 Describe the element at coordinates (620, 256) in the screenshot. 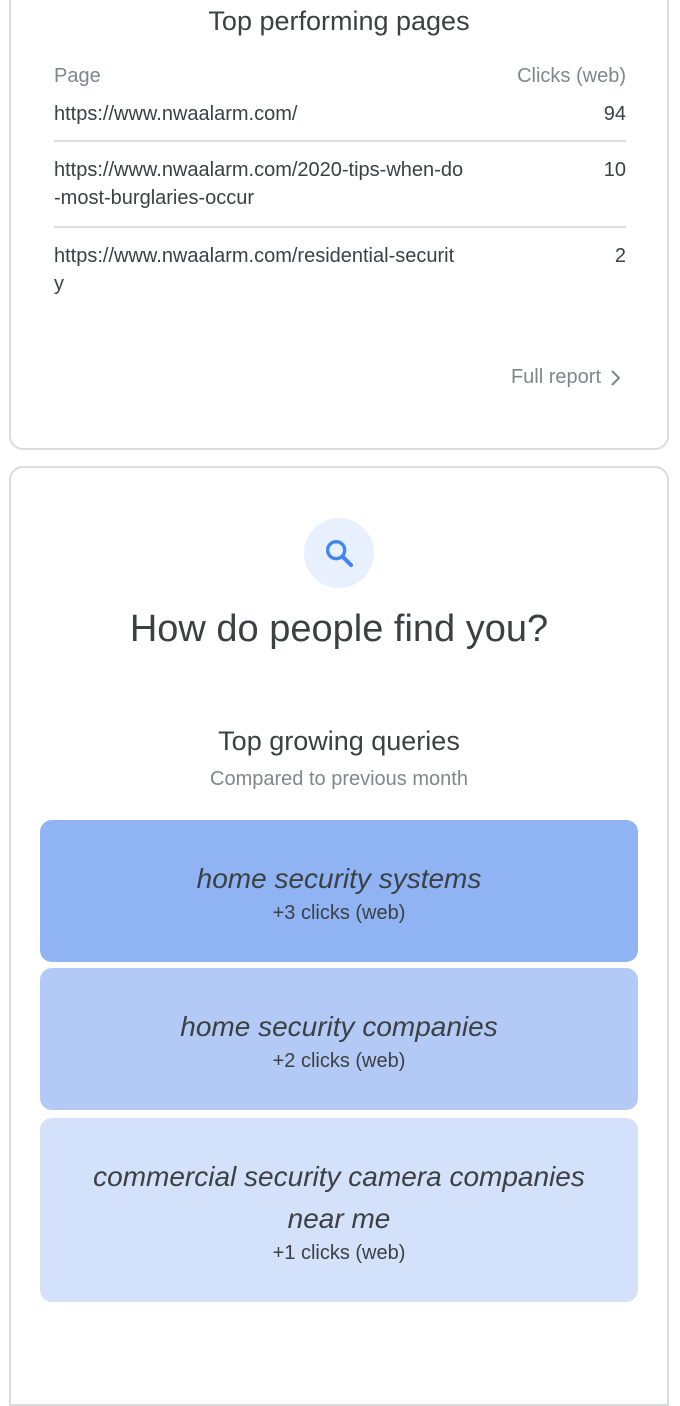

I see `page-clicks: 2` at that location.